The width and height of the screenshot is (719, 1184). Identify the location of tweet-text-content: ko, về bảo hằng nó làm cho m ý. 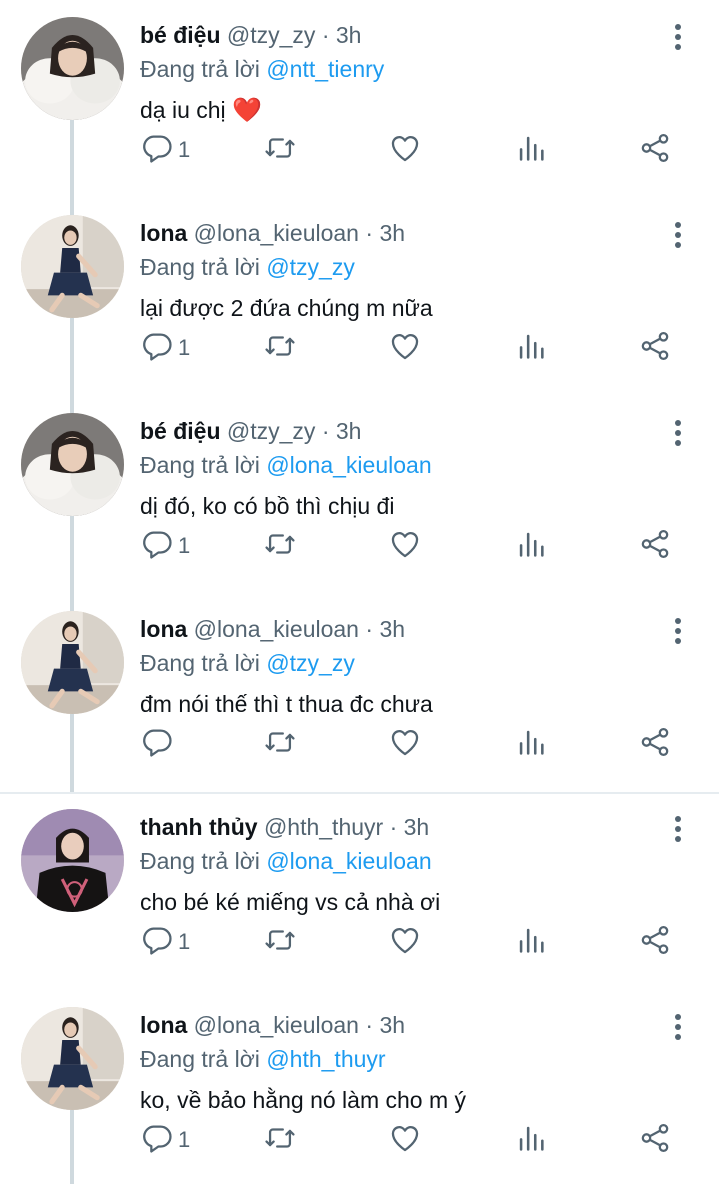
(303, 1100).